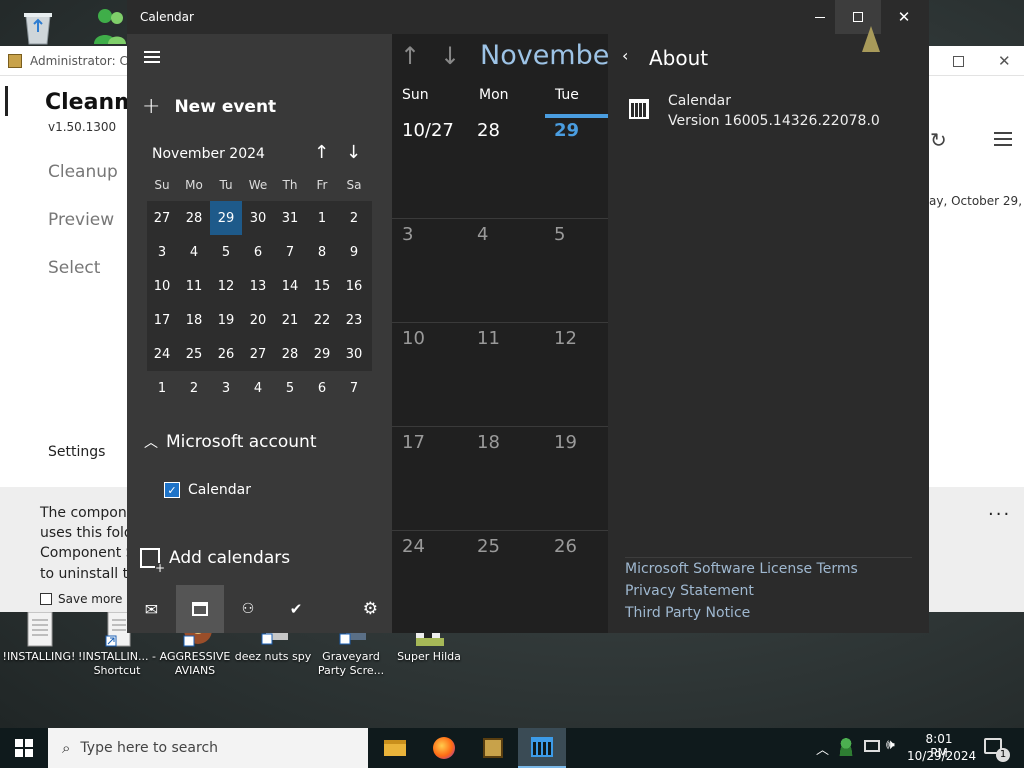  What do you see at coordinates (566, 130) in the screenshot?
I see `month-day-cell: 29` at bounding box center [566, 130].